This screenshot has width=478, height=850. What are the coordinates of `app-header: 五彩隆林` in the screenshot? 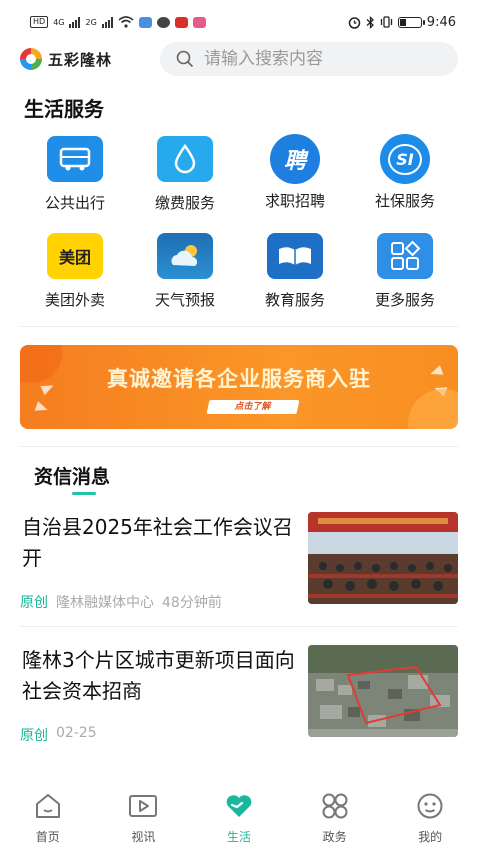 It's located at (239, 59).